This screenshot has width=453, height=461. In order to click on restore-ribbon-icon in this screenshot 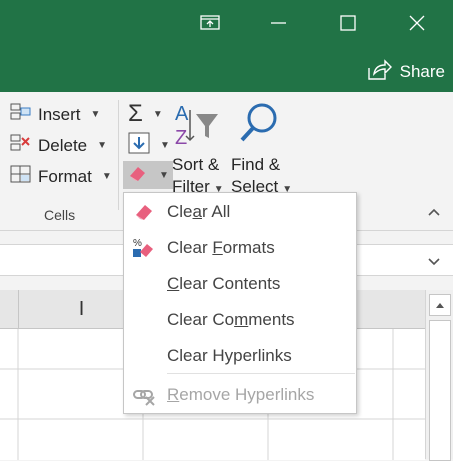, I will do `click(210, 23)`.